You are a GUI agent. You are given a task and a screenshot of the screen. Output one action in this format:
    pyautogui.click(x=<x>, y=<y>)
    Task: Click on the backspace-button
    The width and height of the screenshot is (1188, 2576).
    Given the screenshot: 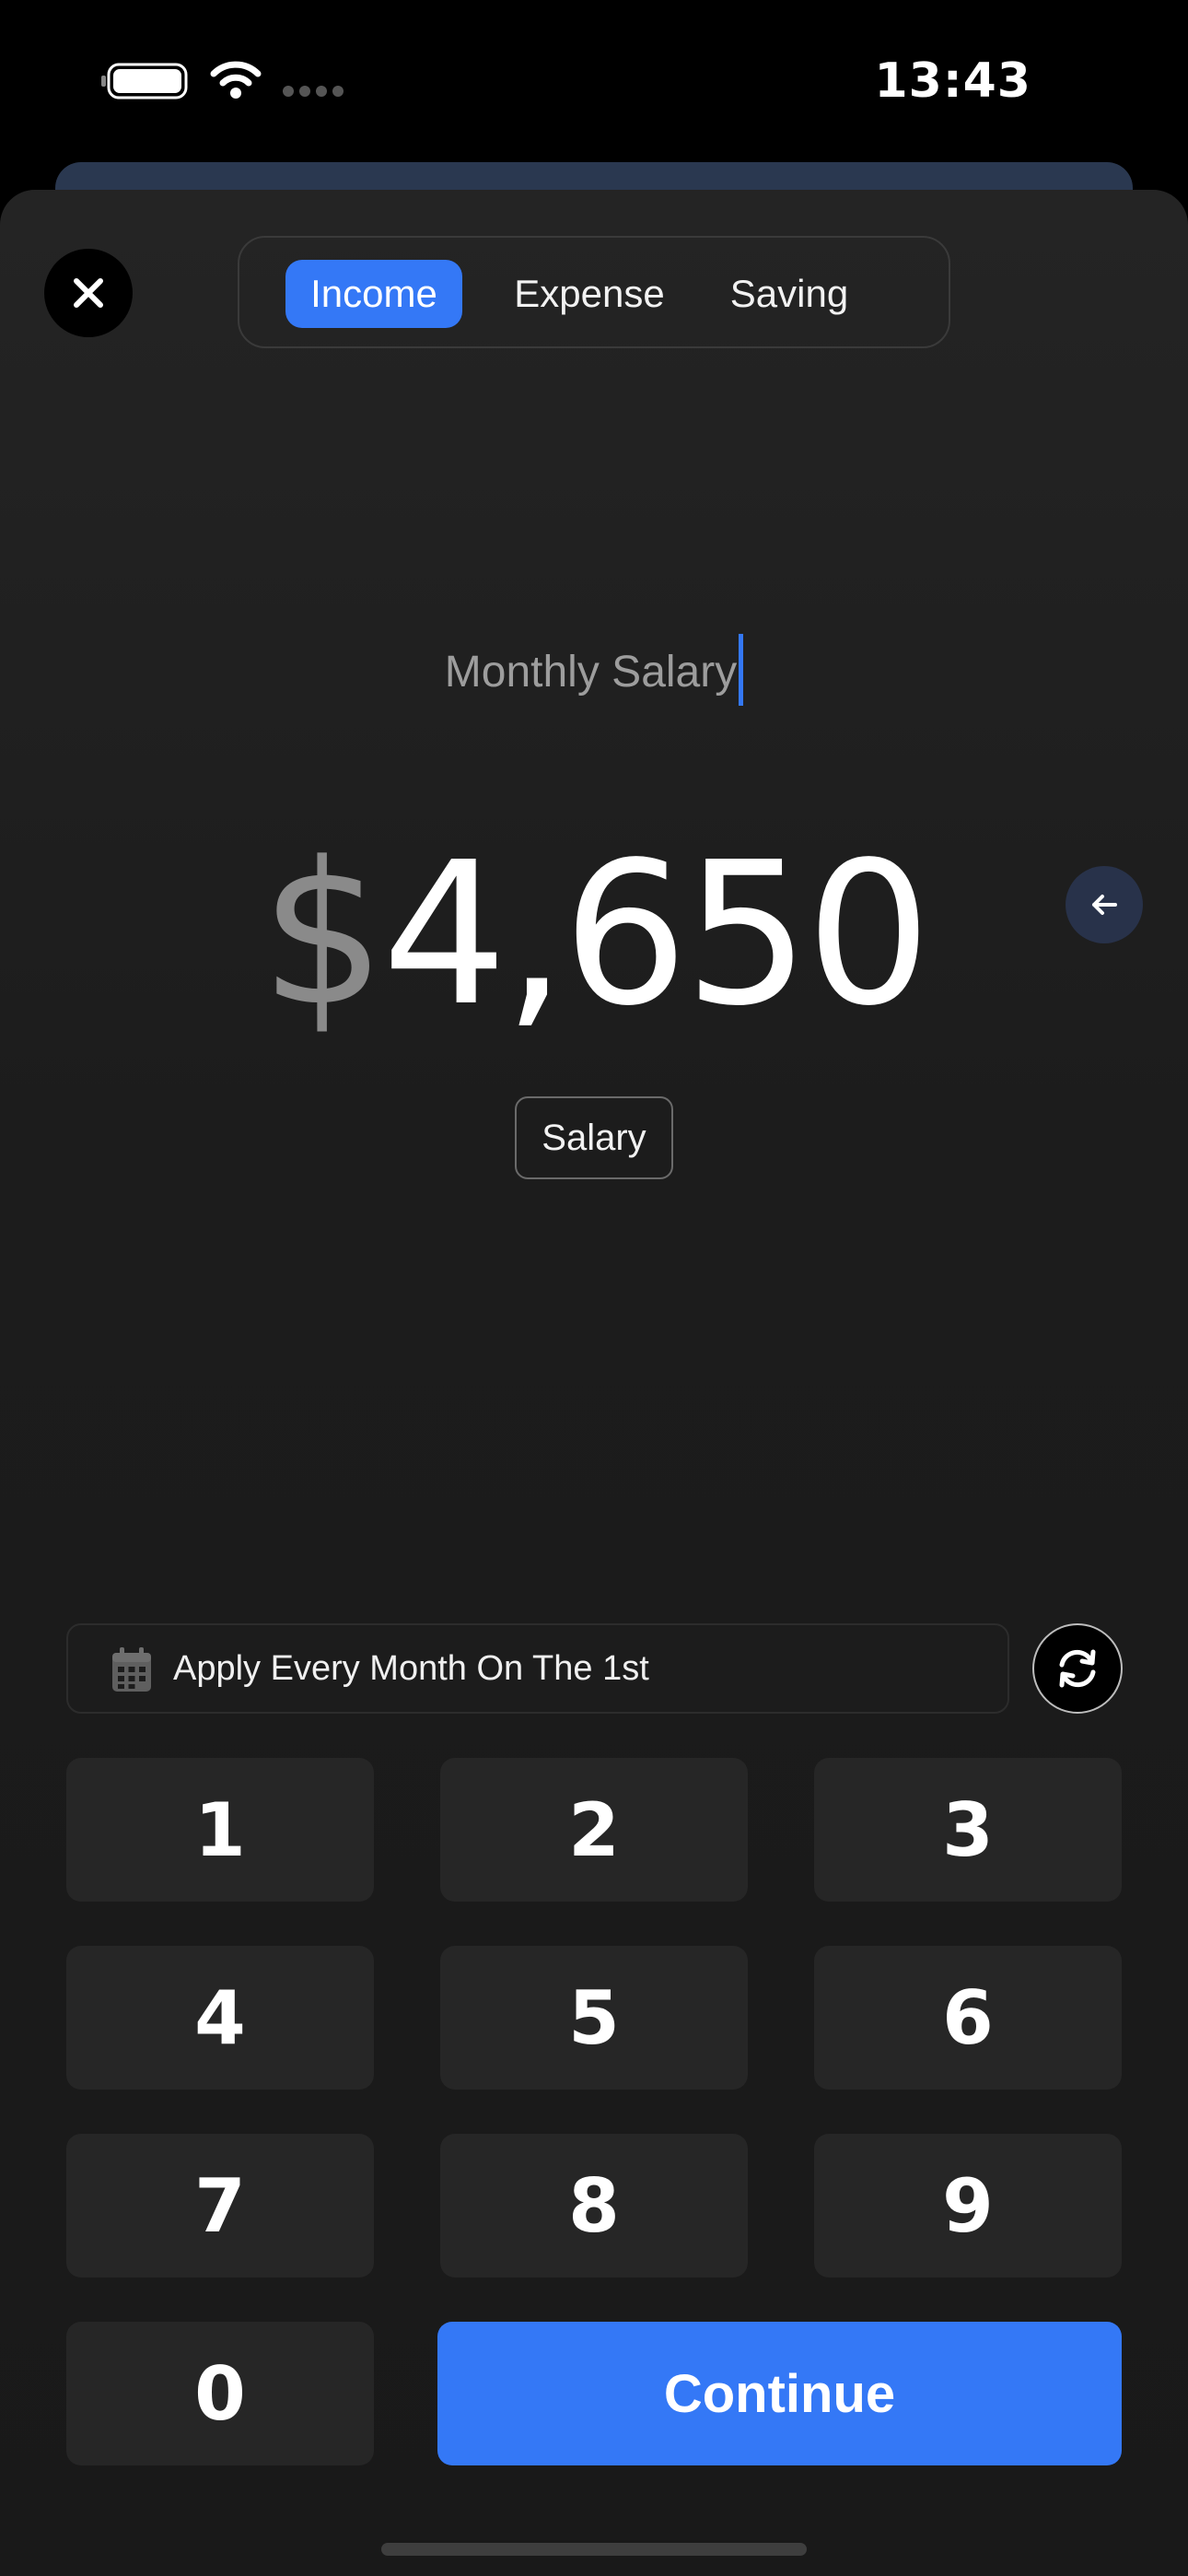 What is the action you would take?
    pyautogui.click(x=1104, y=904)
    